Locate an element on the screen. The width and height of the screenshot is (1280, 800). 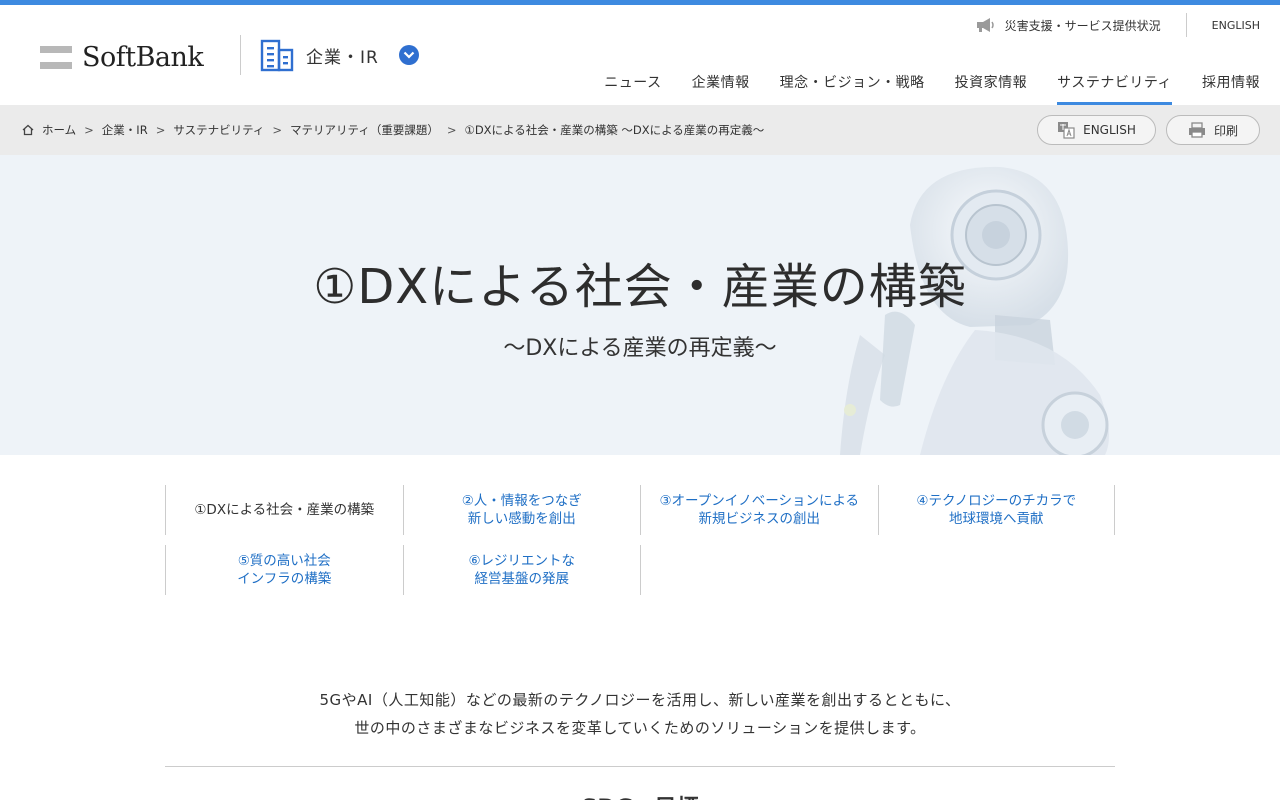
tab-materiality-5: ⑤質の高い社会 インフラの構築 is located at coordinates (284, 570).